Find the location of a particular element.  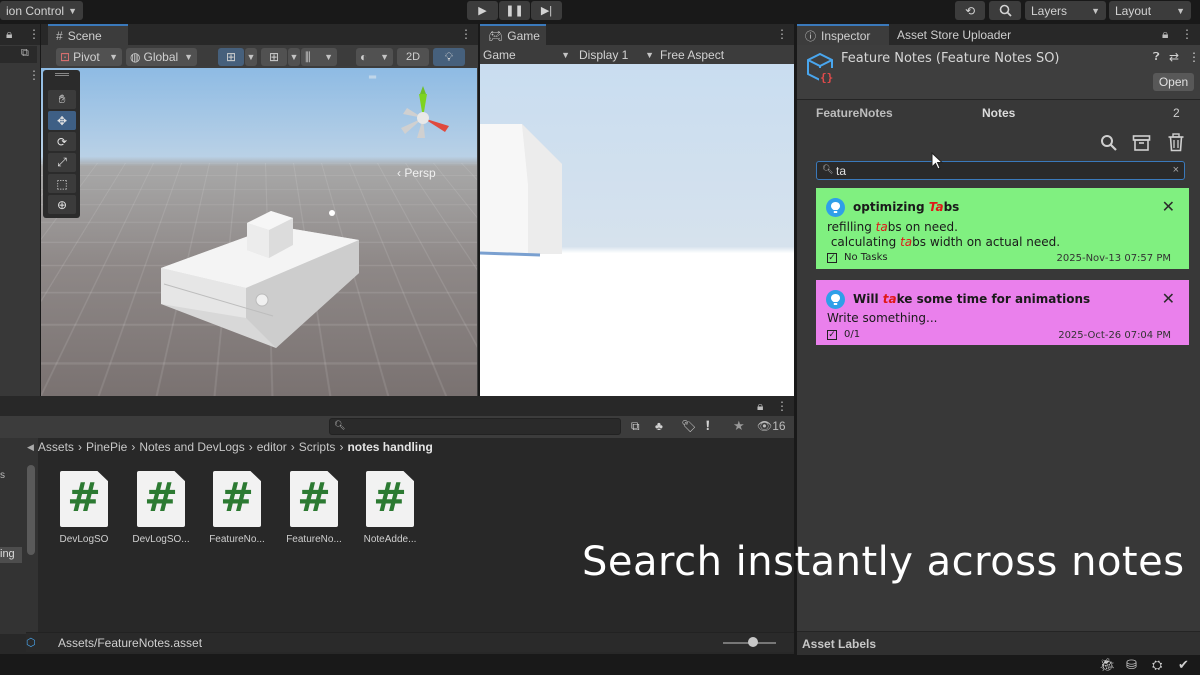

status-bar: 🐞︎ ⛁ ⛭ ✔ is located at coordinates (600, 665).